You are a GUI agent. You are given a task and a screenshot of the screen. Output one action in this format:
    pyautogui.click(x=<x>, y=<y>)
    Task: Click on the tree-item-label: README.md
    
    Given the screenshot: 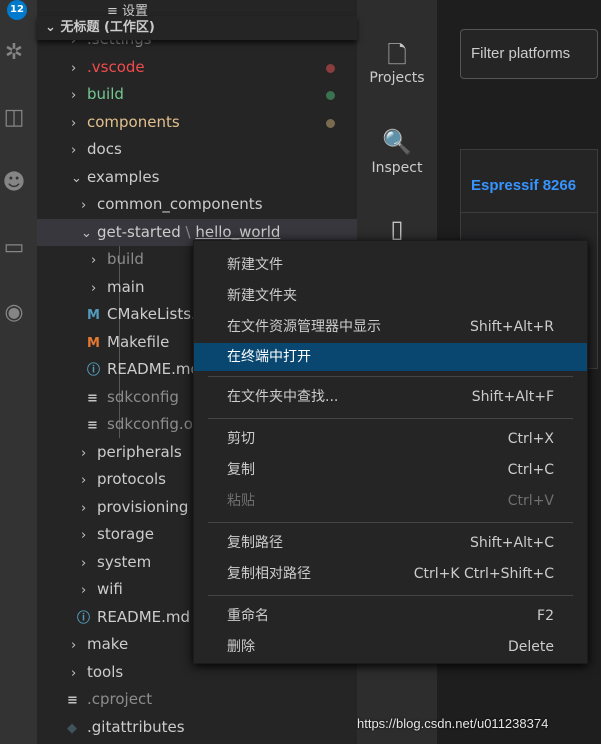 What is the action you would take?
    pyautogui.click(x=154, y=369)
    